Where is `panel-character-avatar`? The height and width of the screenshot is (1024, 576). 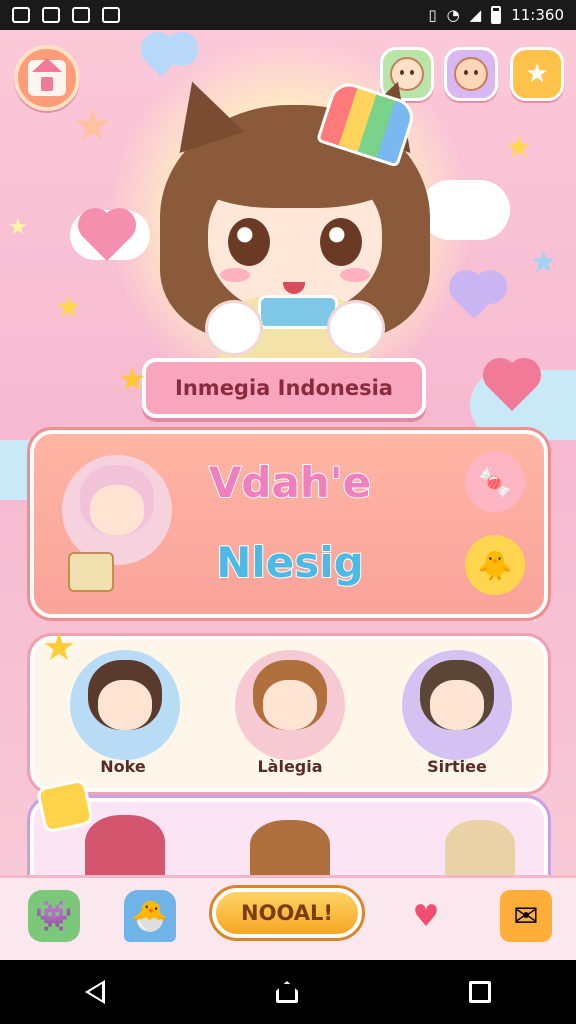
panel-character-avatar is located at coordinates (117, 510).